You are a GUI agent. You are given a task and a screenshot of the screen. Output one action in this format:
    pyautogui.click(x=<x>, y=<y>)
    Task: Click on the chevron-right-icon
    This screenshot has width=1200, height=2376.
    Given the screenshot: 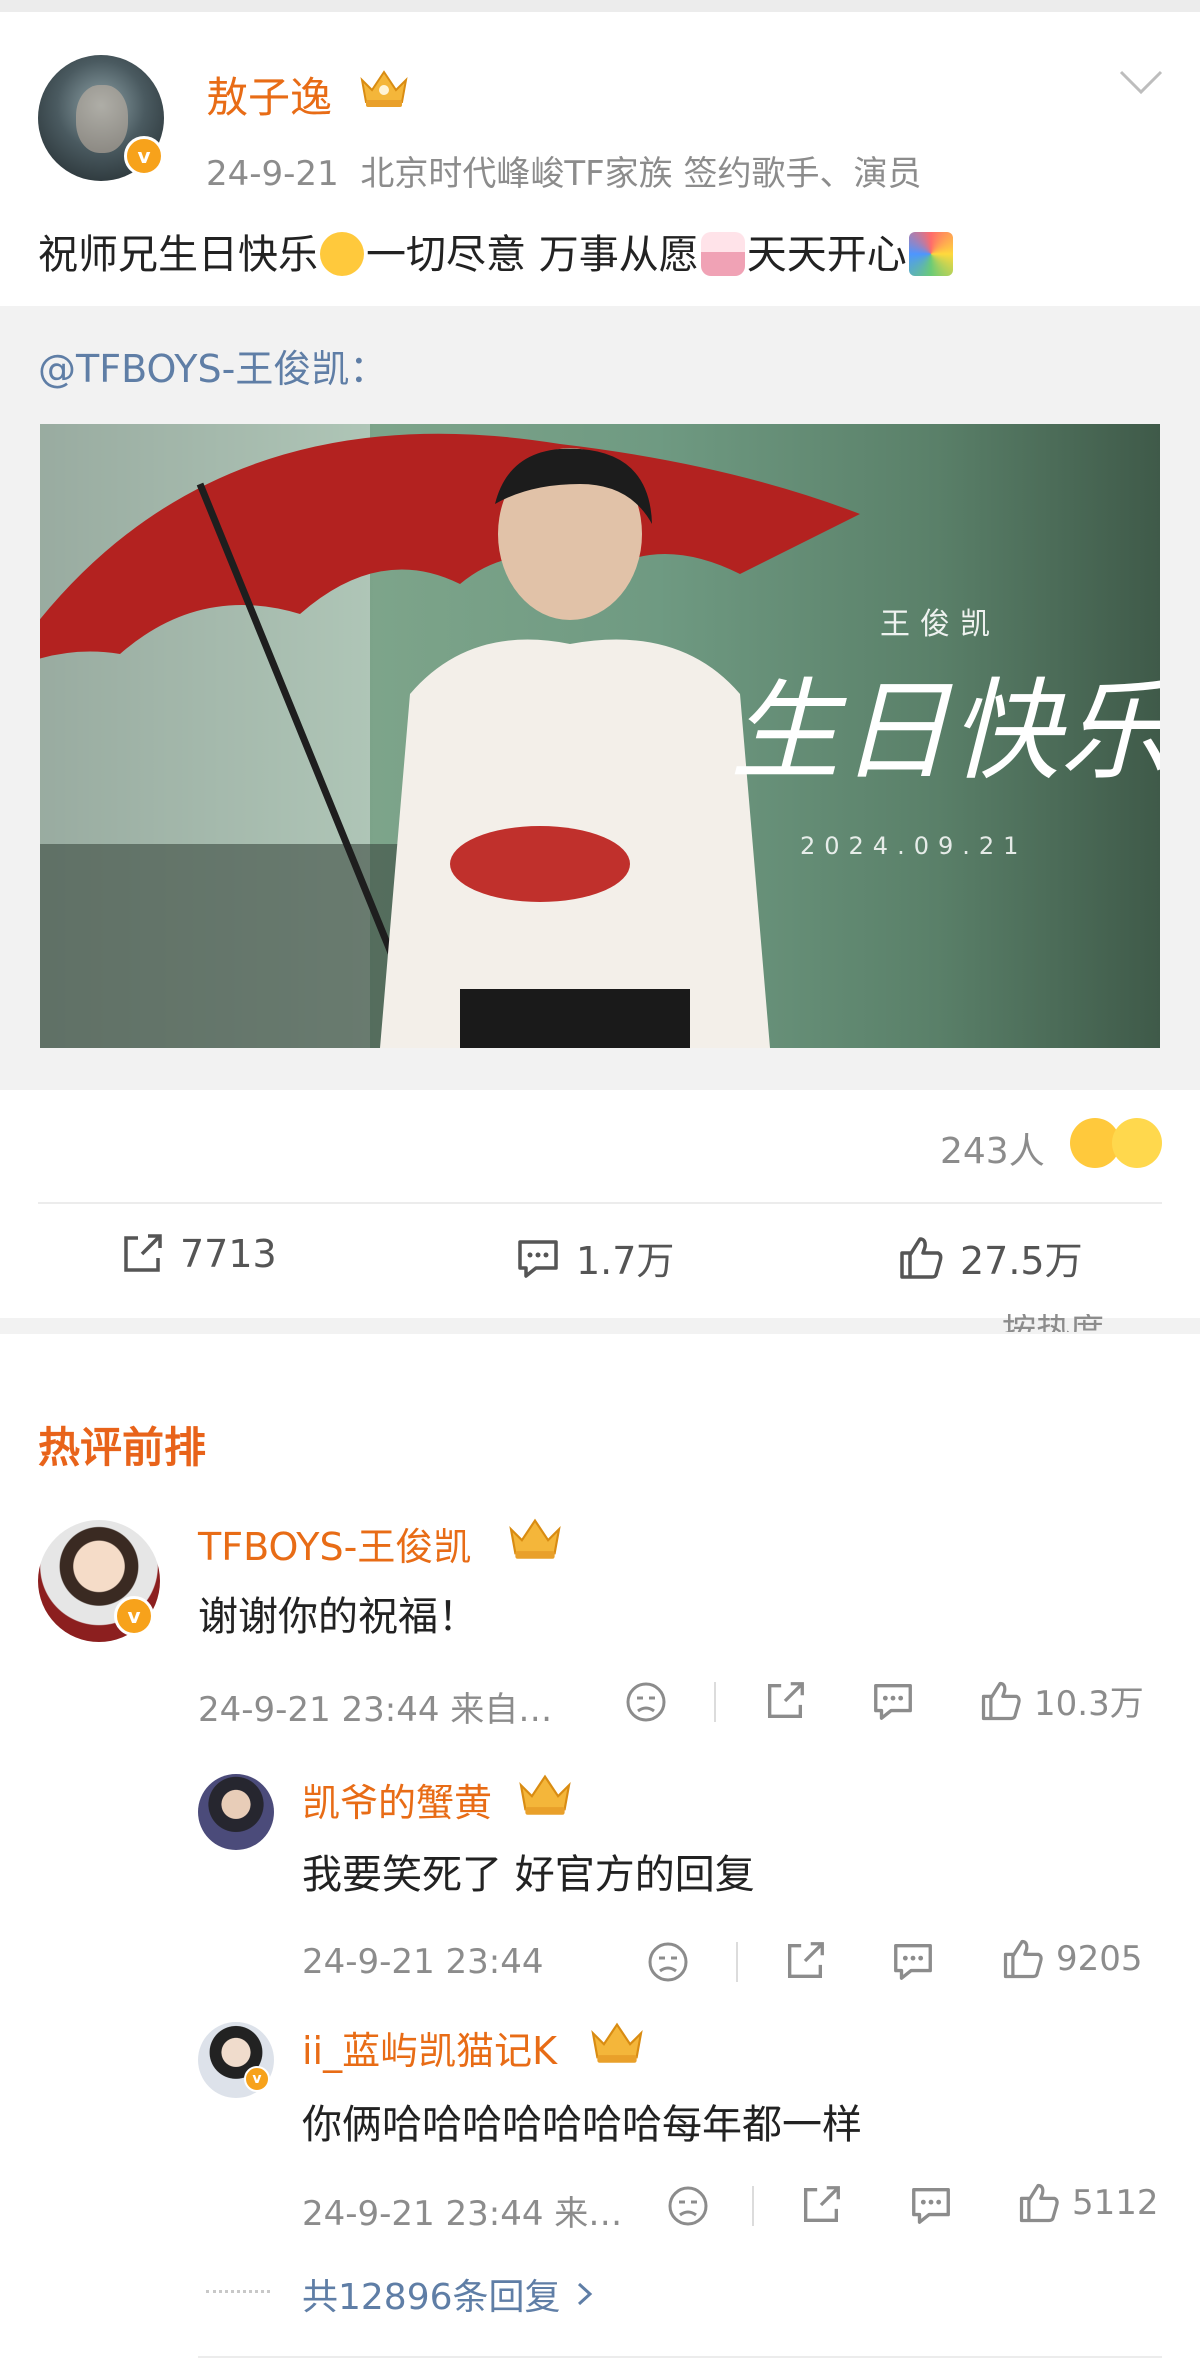 What is the action you would take?
    pyautogui.click(x=584, y=2294)
    